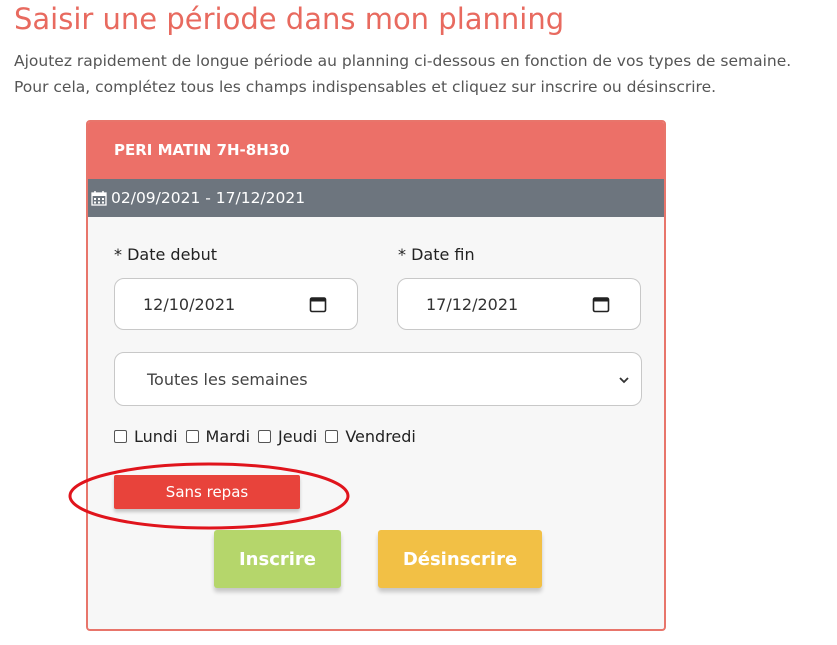 The image size is (837, 645). I want to click on desinscrire-button: Désinscrire, so click(460, 559).